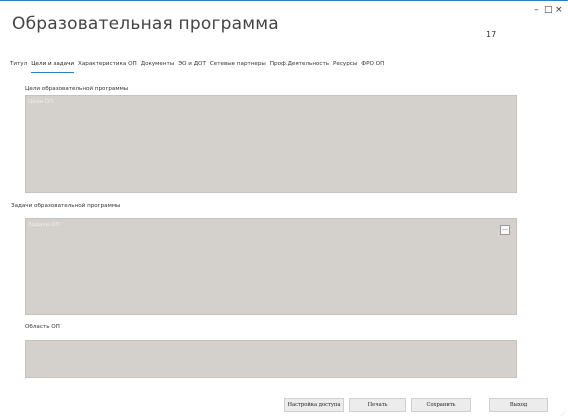  What do you see at coordinates (77, 89) in the screenshot?
I see `goals-label: Цели образовательной программы` at bounding box center [77, 89].